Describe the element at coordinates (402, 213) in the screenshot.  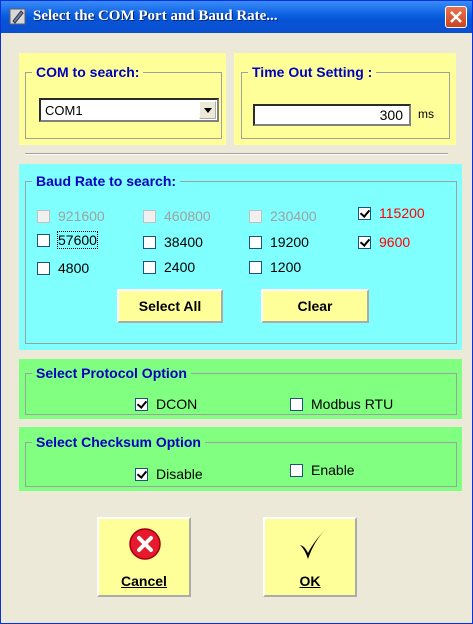
I see `baud-label: 115200` at that location.